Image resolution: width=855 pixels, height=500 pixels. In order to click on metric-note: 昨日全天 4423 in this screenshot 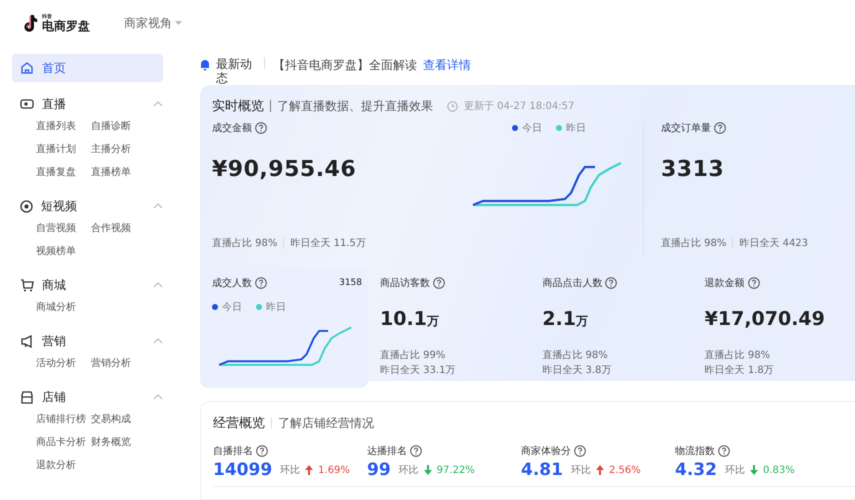, I will do `click(773, 243)`.